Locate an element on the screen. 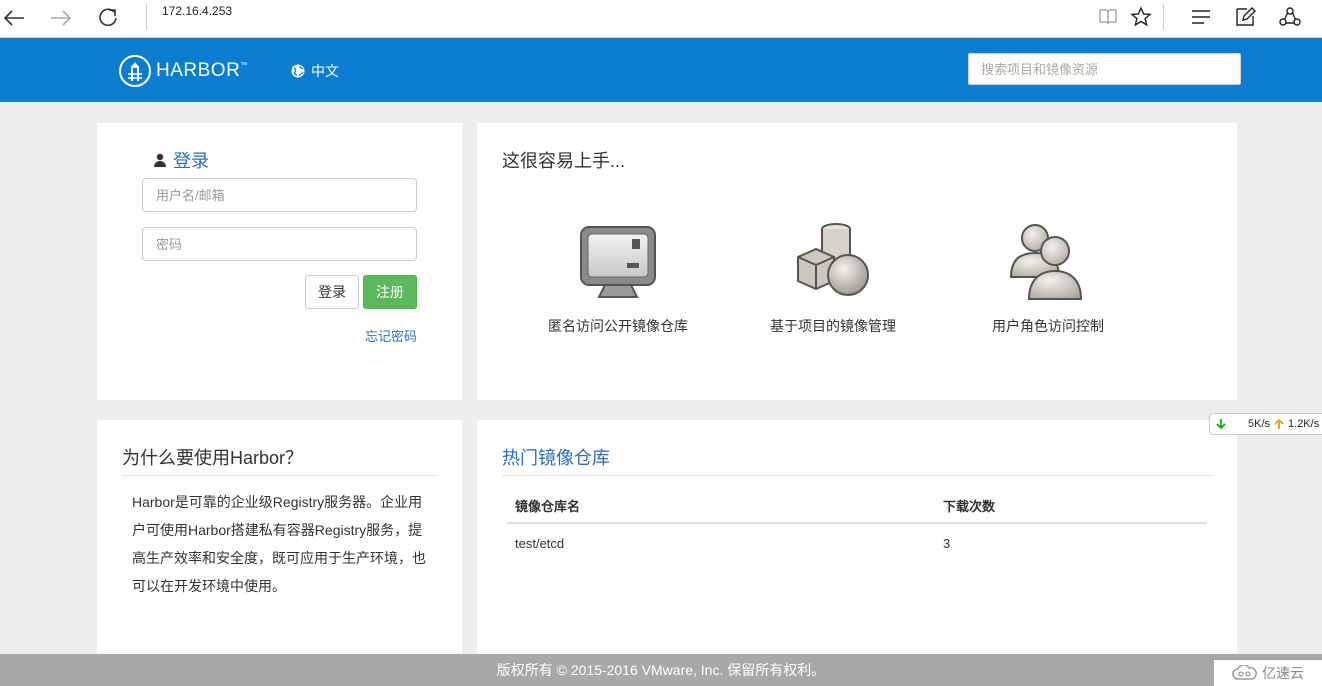 The width and height of the screenshot is (1322, 686). login-title: 登录 is located at coordinates (181, 160).